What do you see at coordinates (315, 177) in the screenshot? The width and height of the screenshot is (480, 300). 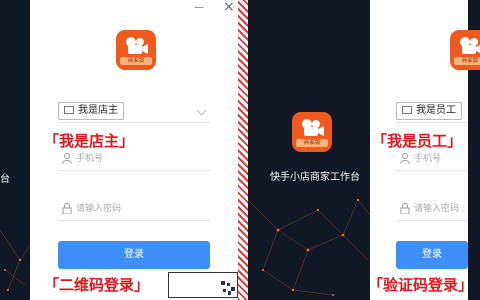 I see `workbench-title: 快手小店商家工作台` at bounding box center [315, 177].